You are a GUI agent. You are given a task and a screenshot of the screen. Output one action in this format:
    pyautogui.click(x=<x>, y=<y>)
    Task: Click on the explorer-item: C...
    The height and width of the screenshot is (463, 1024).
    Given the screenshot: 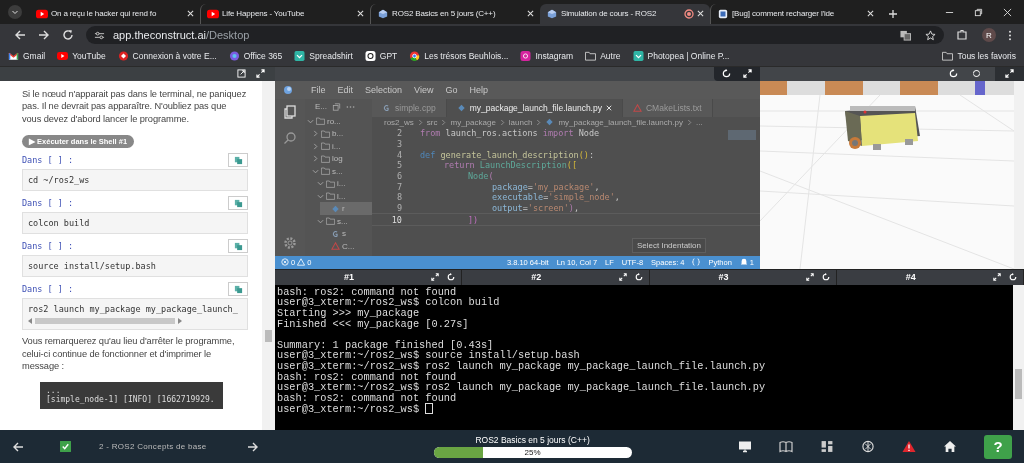 What is the action you would take?
    pyautogui.click(x=346, y=246)
    